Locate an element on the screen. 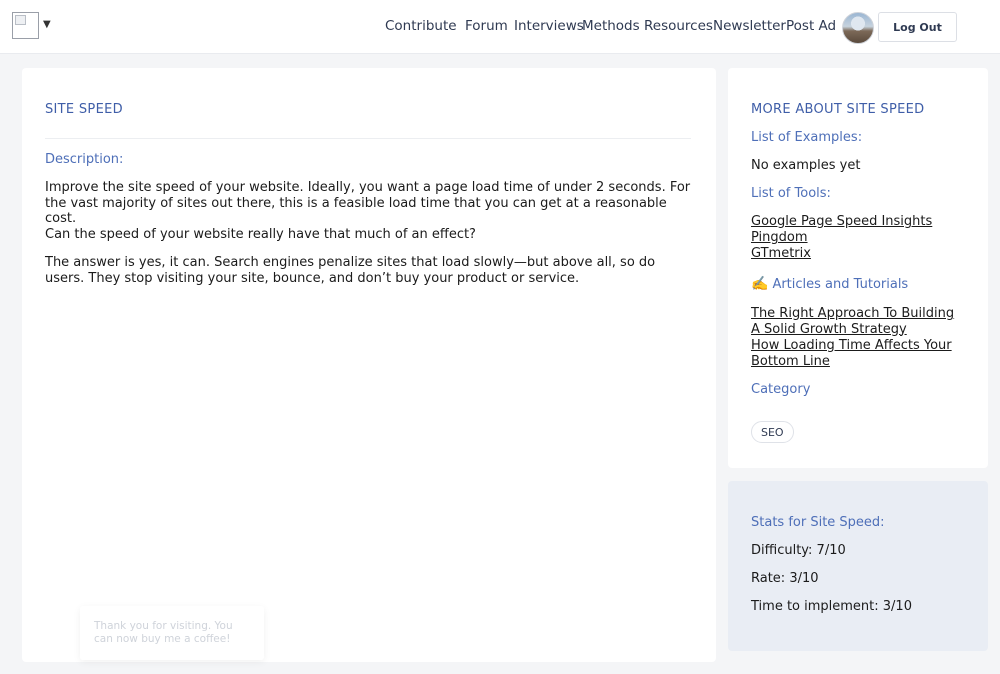 The height and width of the screenshot is (674, 1000). logout-button: Log Out is located at coordinates (917, 27).